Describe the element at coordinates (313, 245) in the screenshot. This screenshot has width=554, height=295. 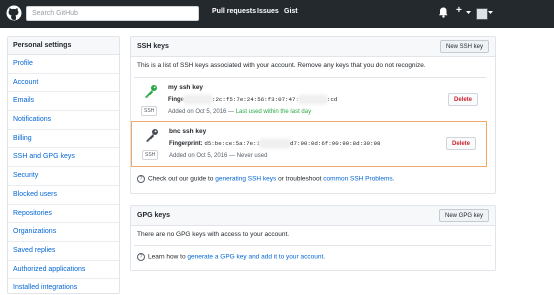
I see `divider` at that location.